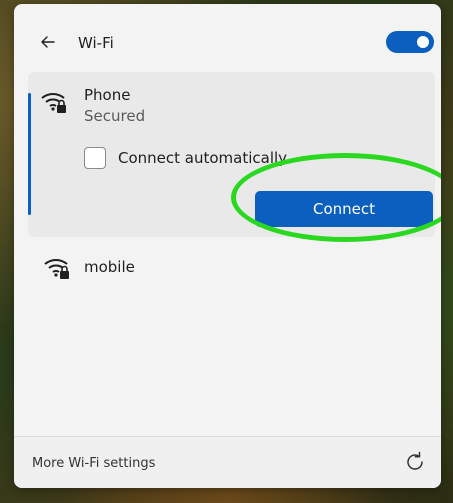 This screenshot has height=503, width=453. What do you see at coordinates (93, 463) in the screenshot?
I see `more-wifi-settings-link: More Wi-Fi settings` at bounding box center [93, 463].